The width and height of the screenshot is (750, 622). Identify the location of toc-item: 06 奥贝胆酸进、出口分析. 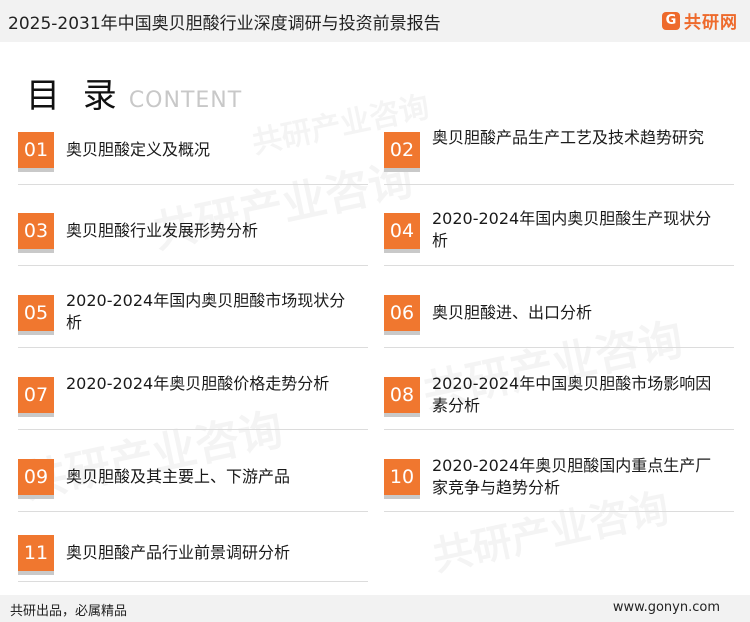
(559, 316).